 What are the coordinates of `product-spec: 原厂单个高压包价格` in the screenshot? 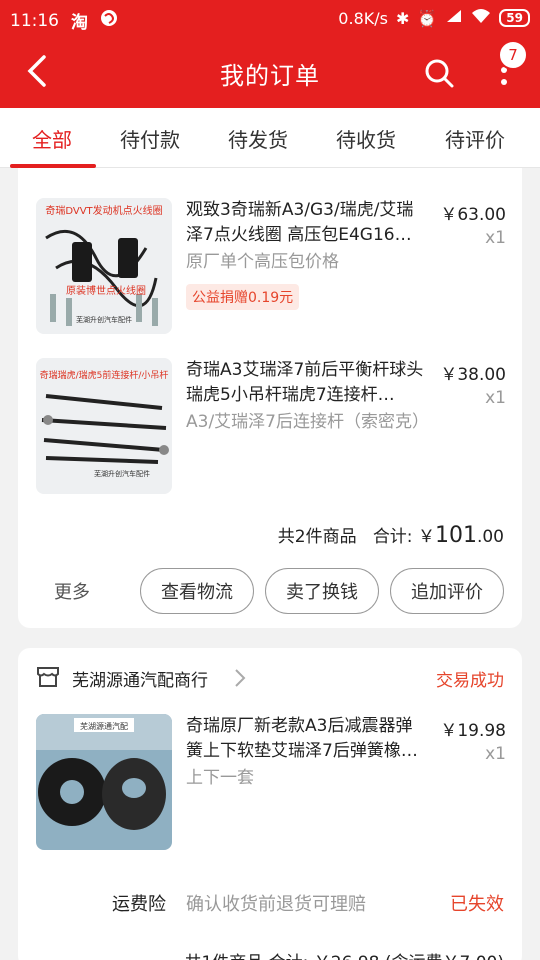 It's located at (262, 262).